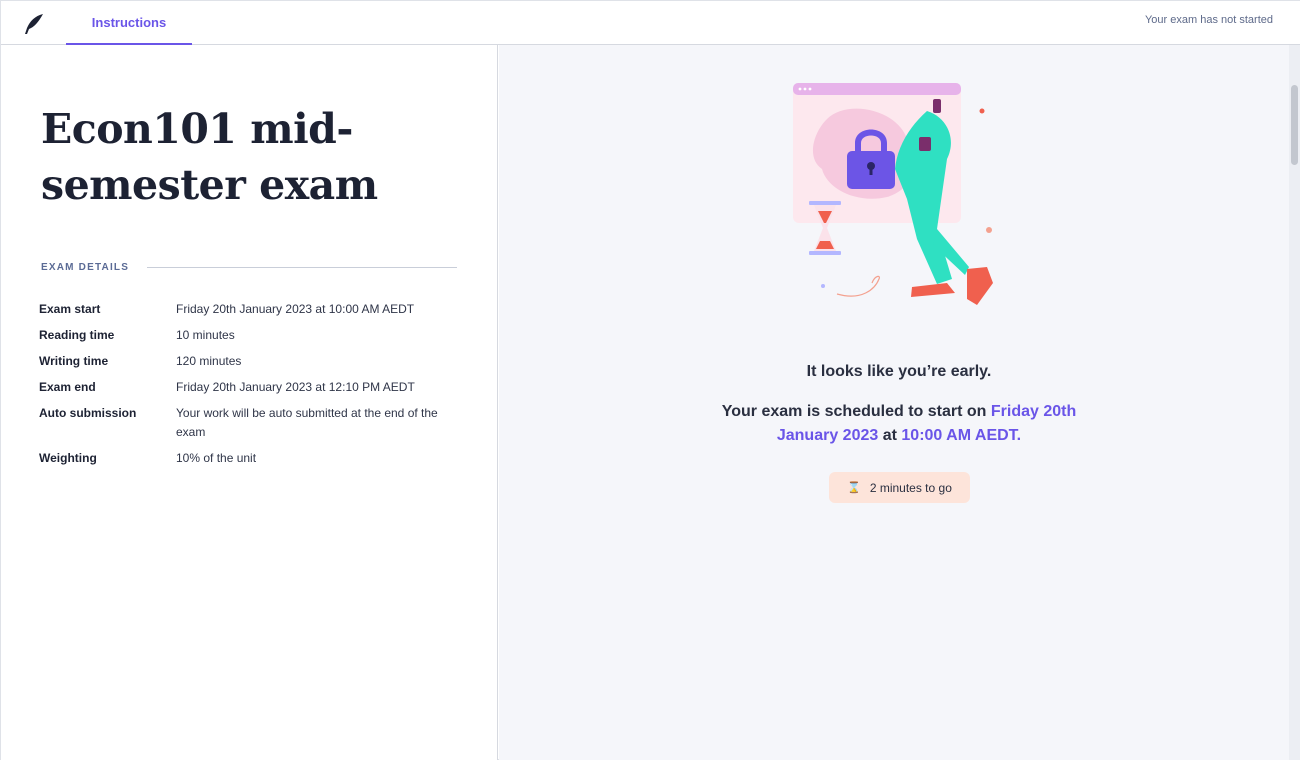  I want to click on detail-label: Writing time, so click(74, 361).